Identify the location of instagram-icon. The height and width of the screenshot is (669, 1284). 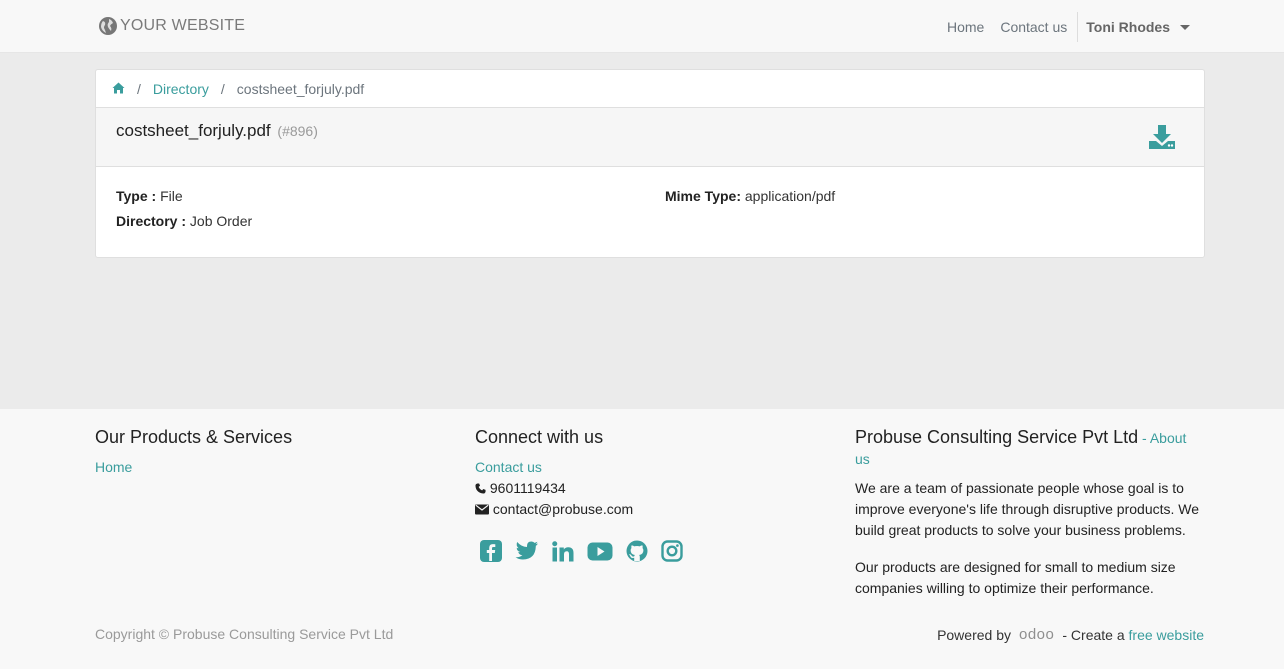
(672, 551).